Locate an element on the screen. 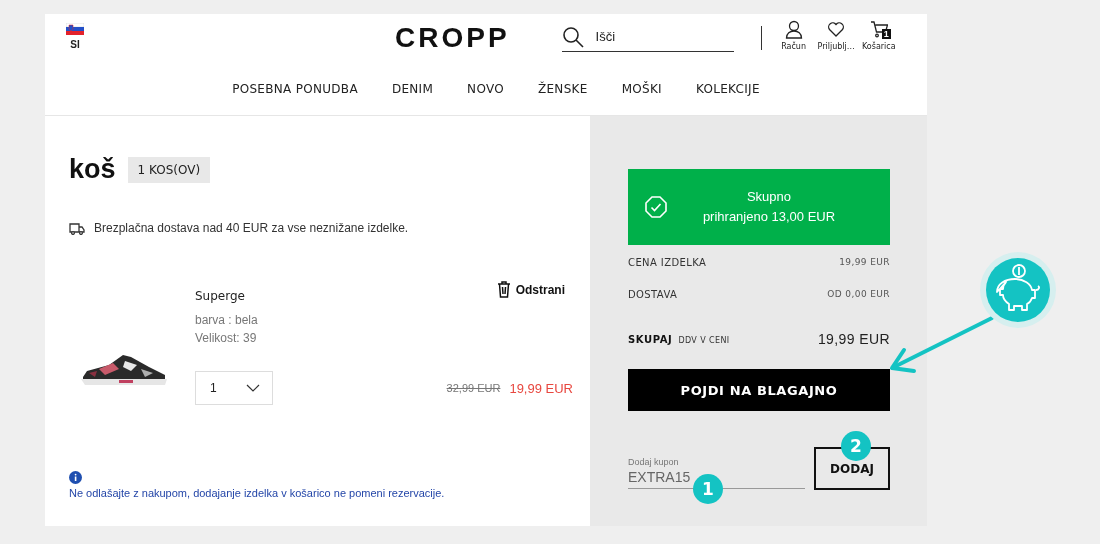 Image resolution: width=1100 pixels, height=544 pixels. old-price: 32,99 EUR is located at coordinates (473, 388).